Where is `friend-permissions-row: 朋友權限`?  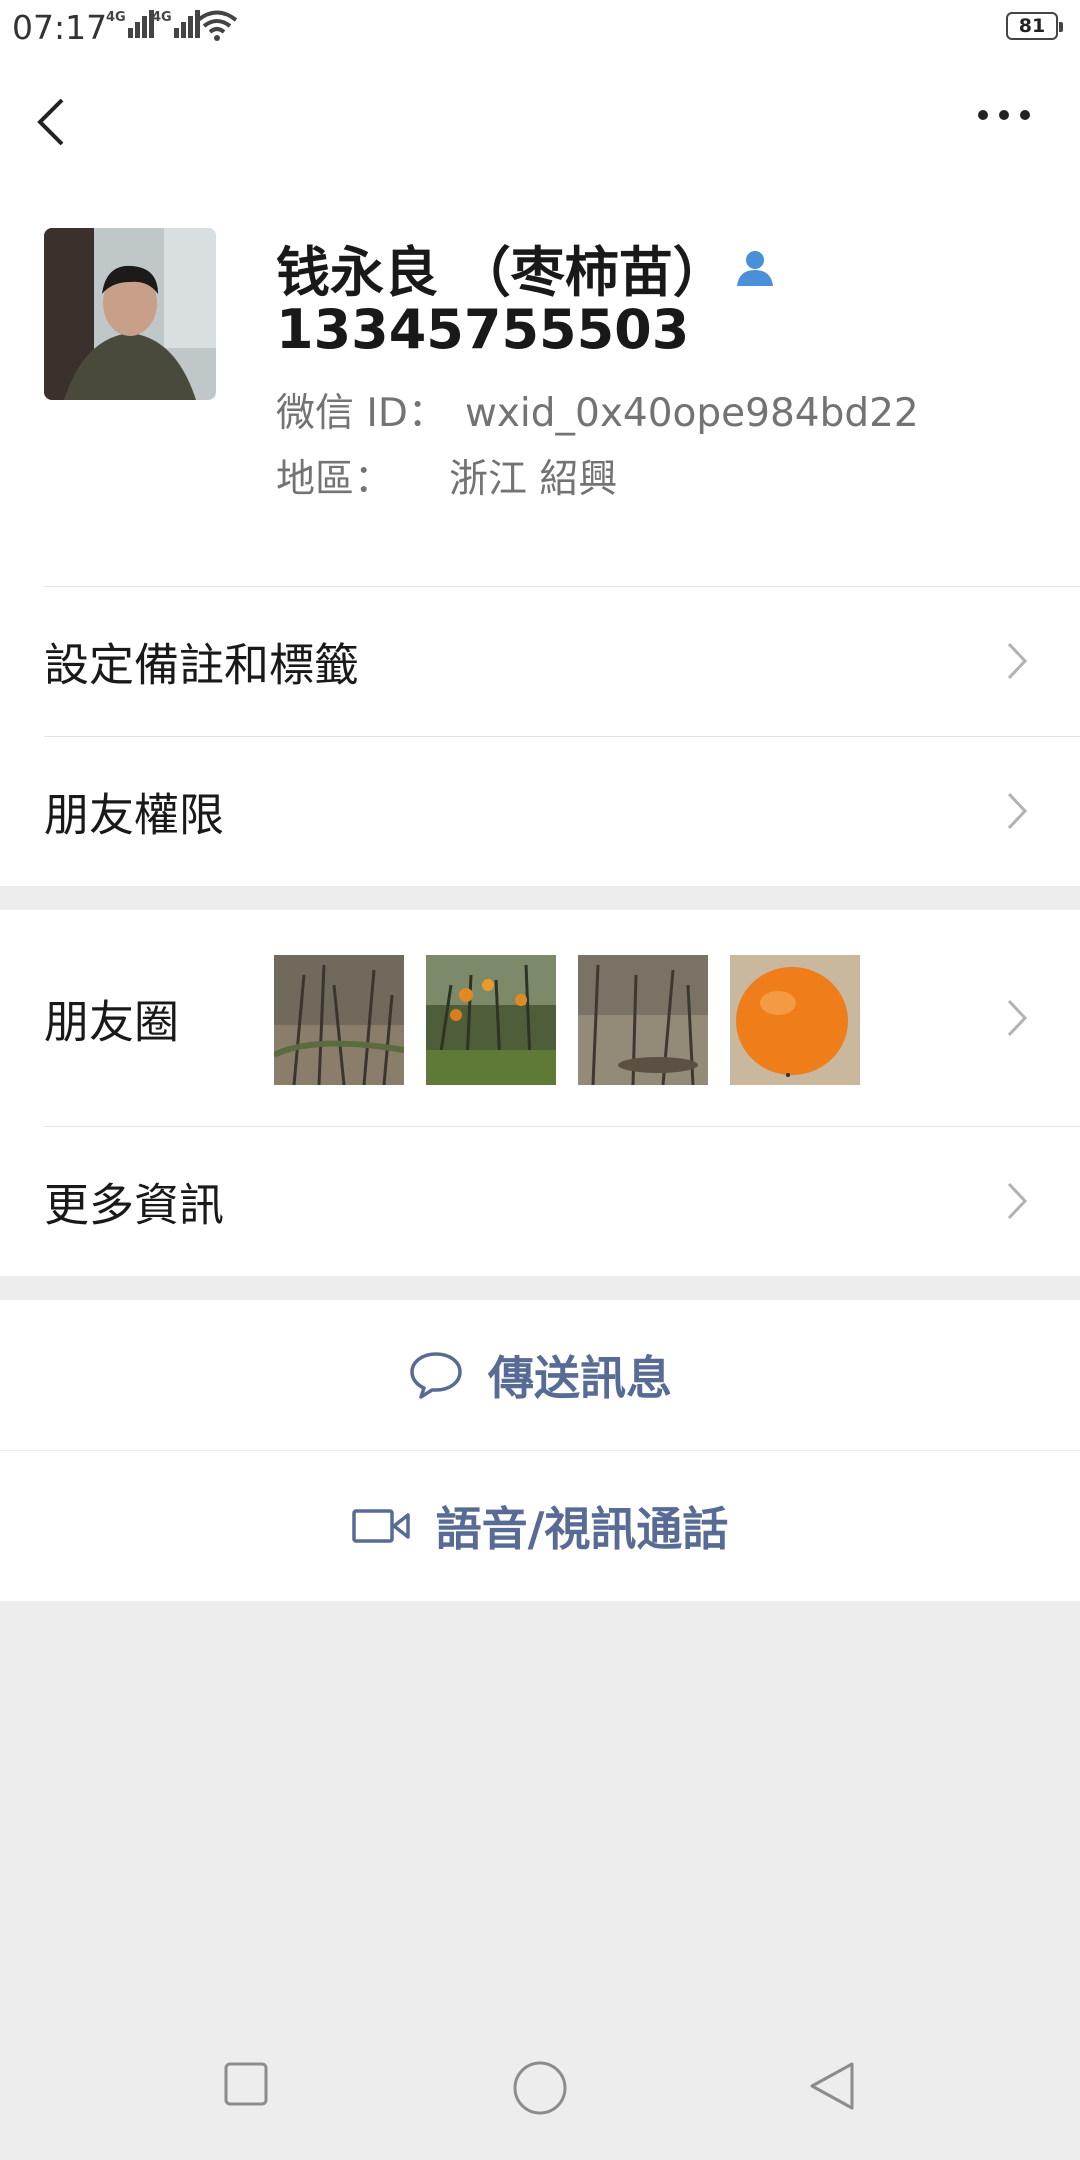 friend-permissions-row: 朋友權限 is located at coordinates (540, 811).